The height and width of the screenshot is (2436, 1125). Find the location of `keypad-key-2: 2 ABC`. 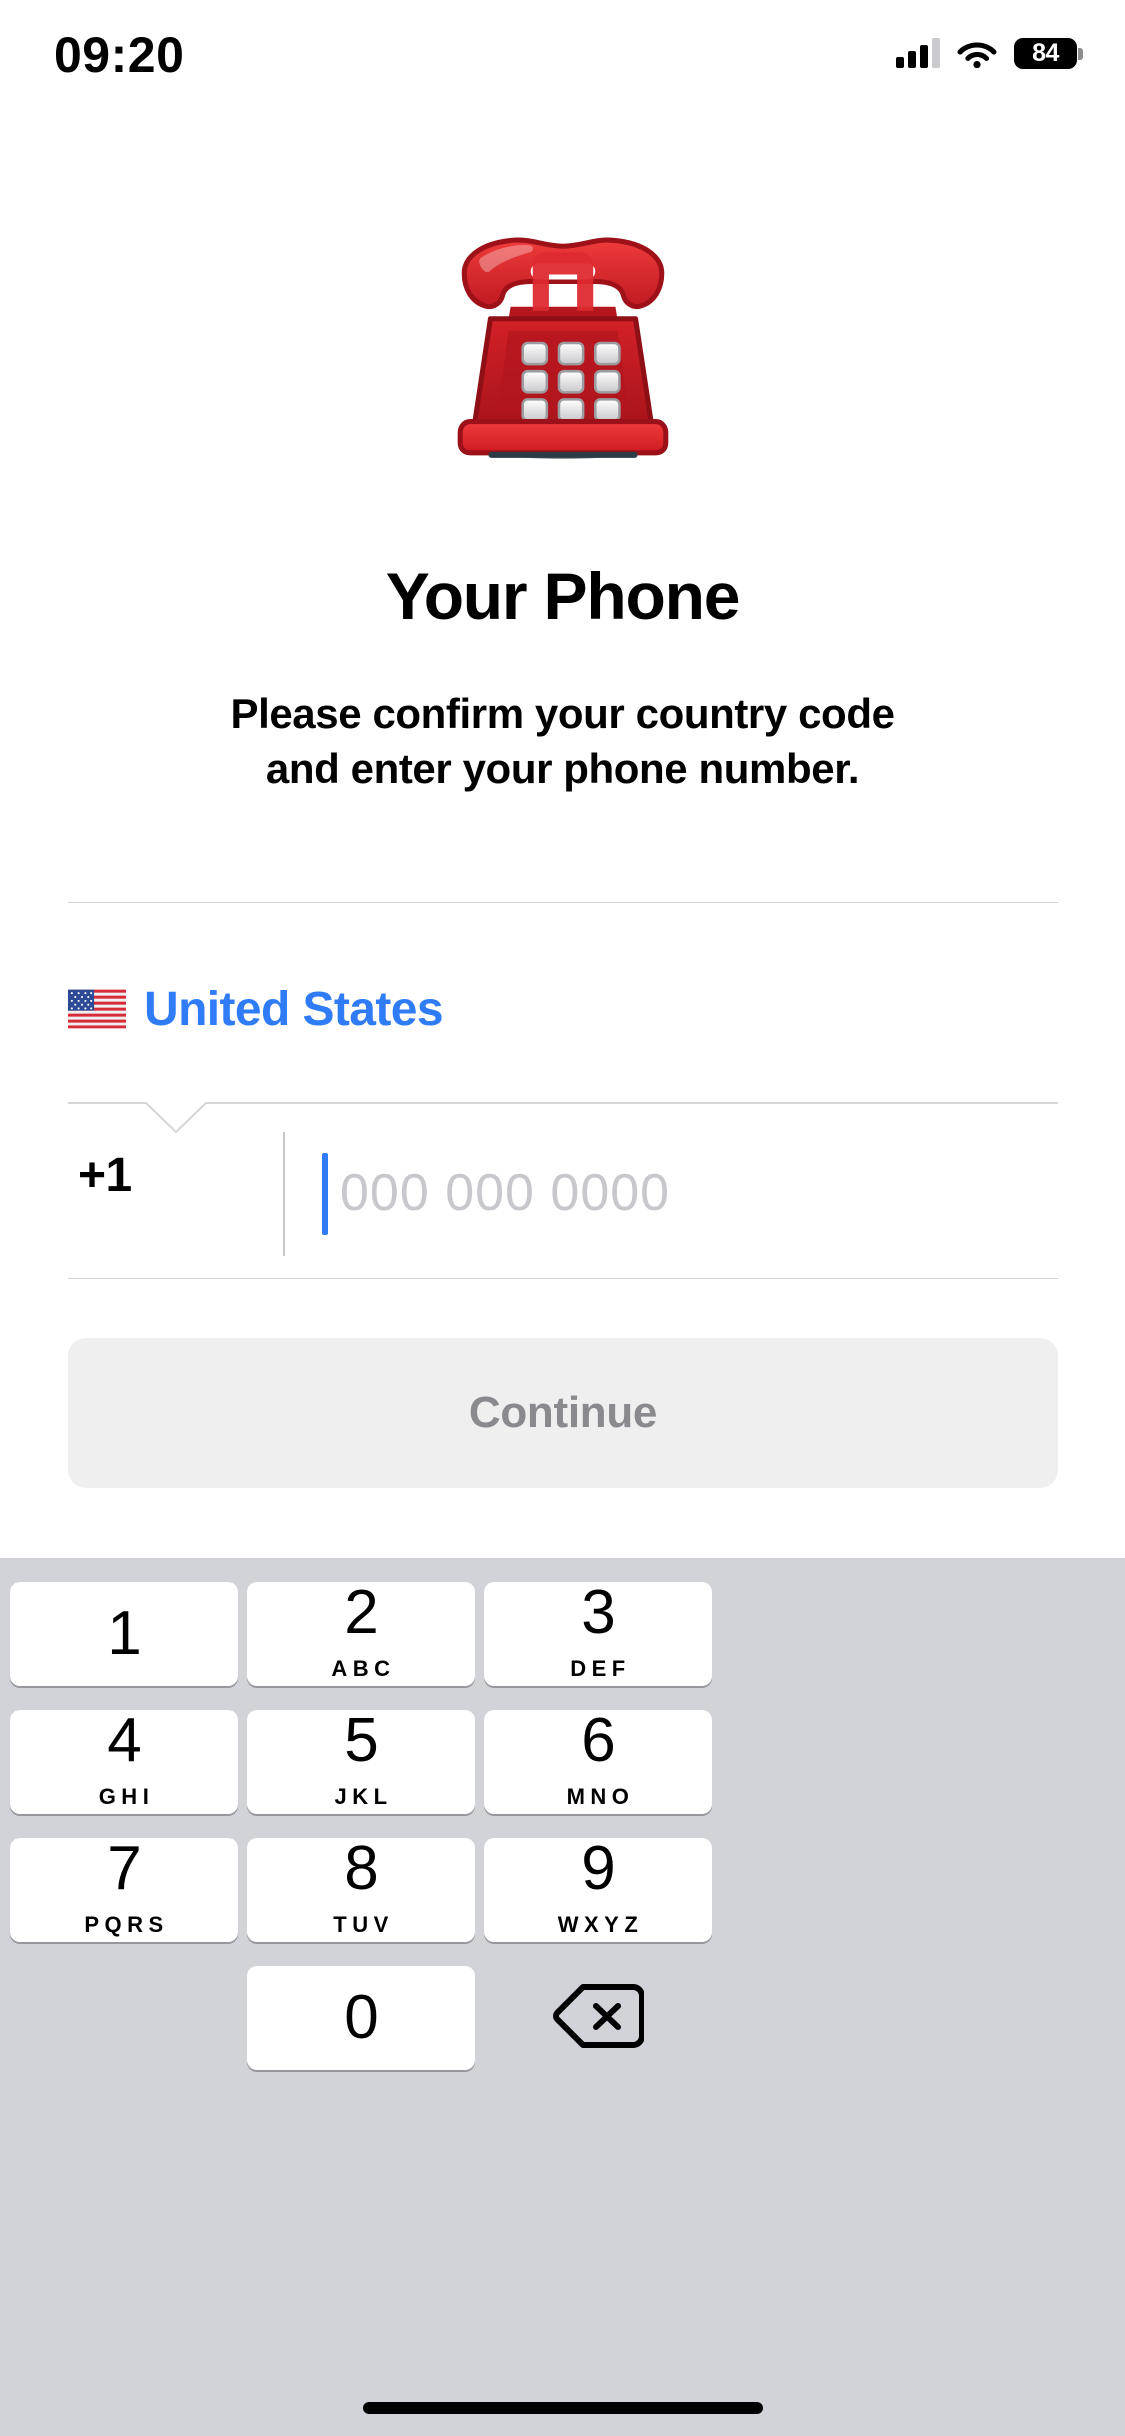

keypad-key-2: 2 ABC is located at coordinates (361, 1634).